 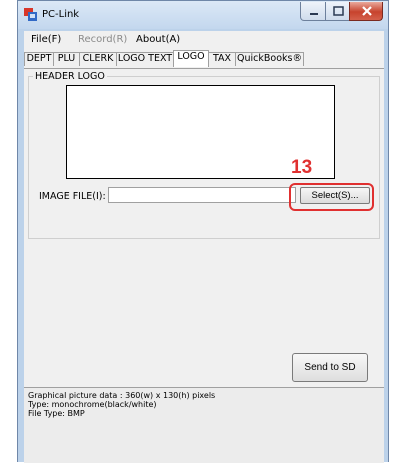 What do you see at coordinates (204, 68) in the screenshot?
I see `tab-divider` at bounding box center [204, 68].